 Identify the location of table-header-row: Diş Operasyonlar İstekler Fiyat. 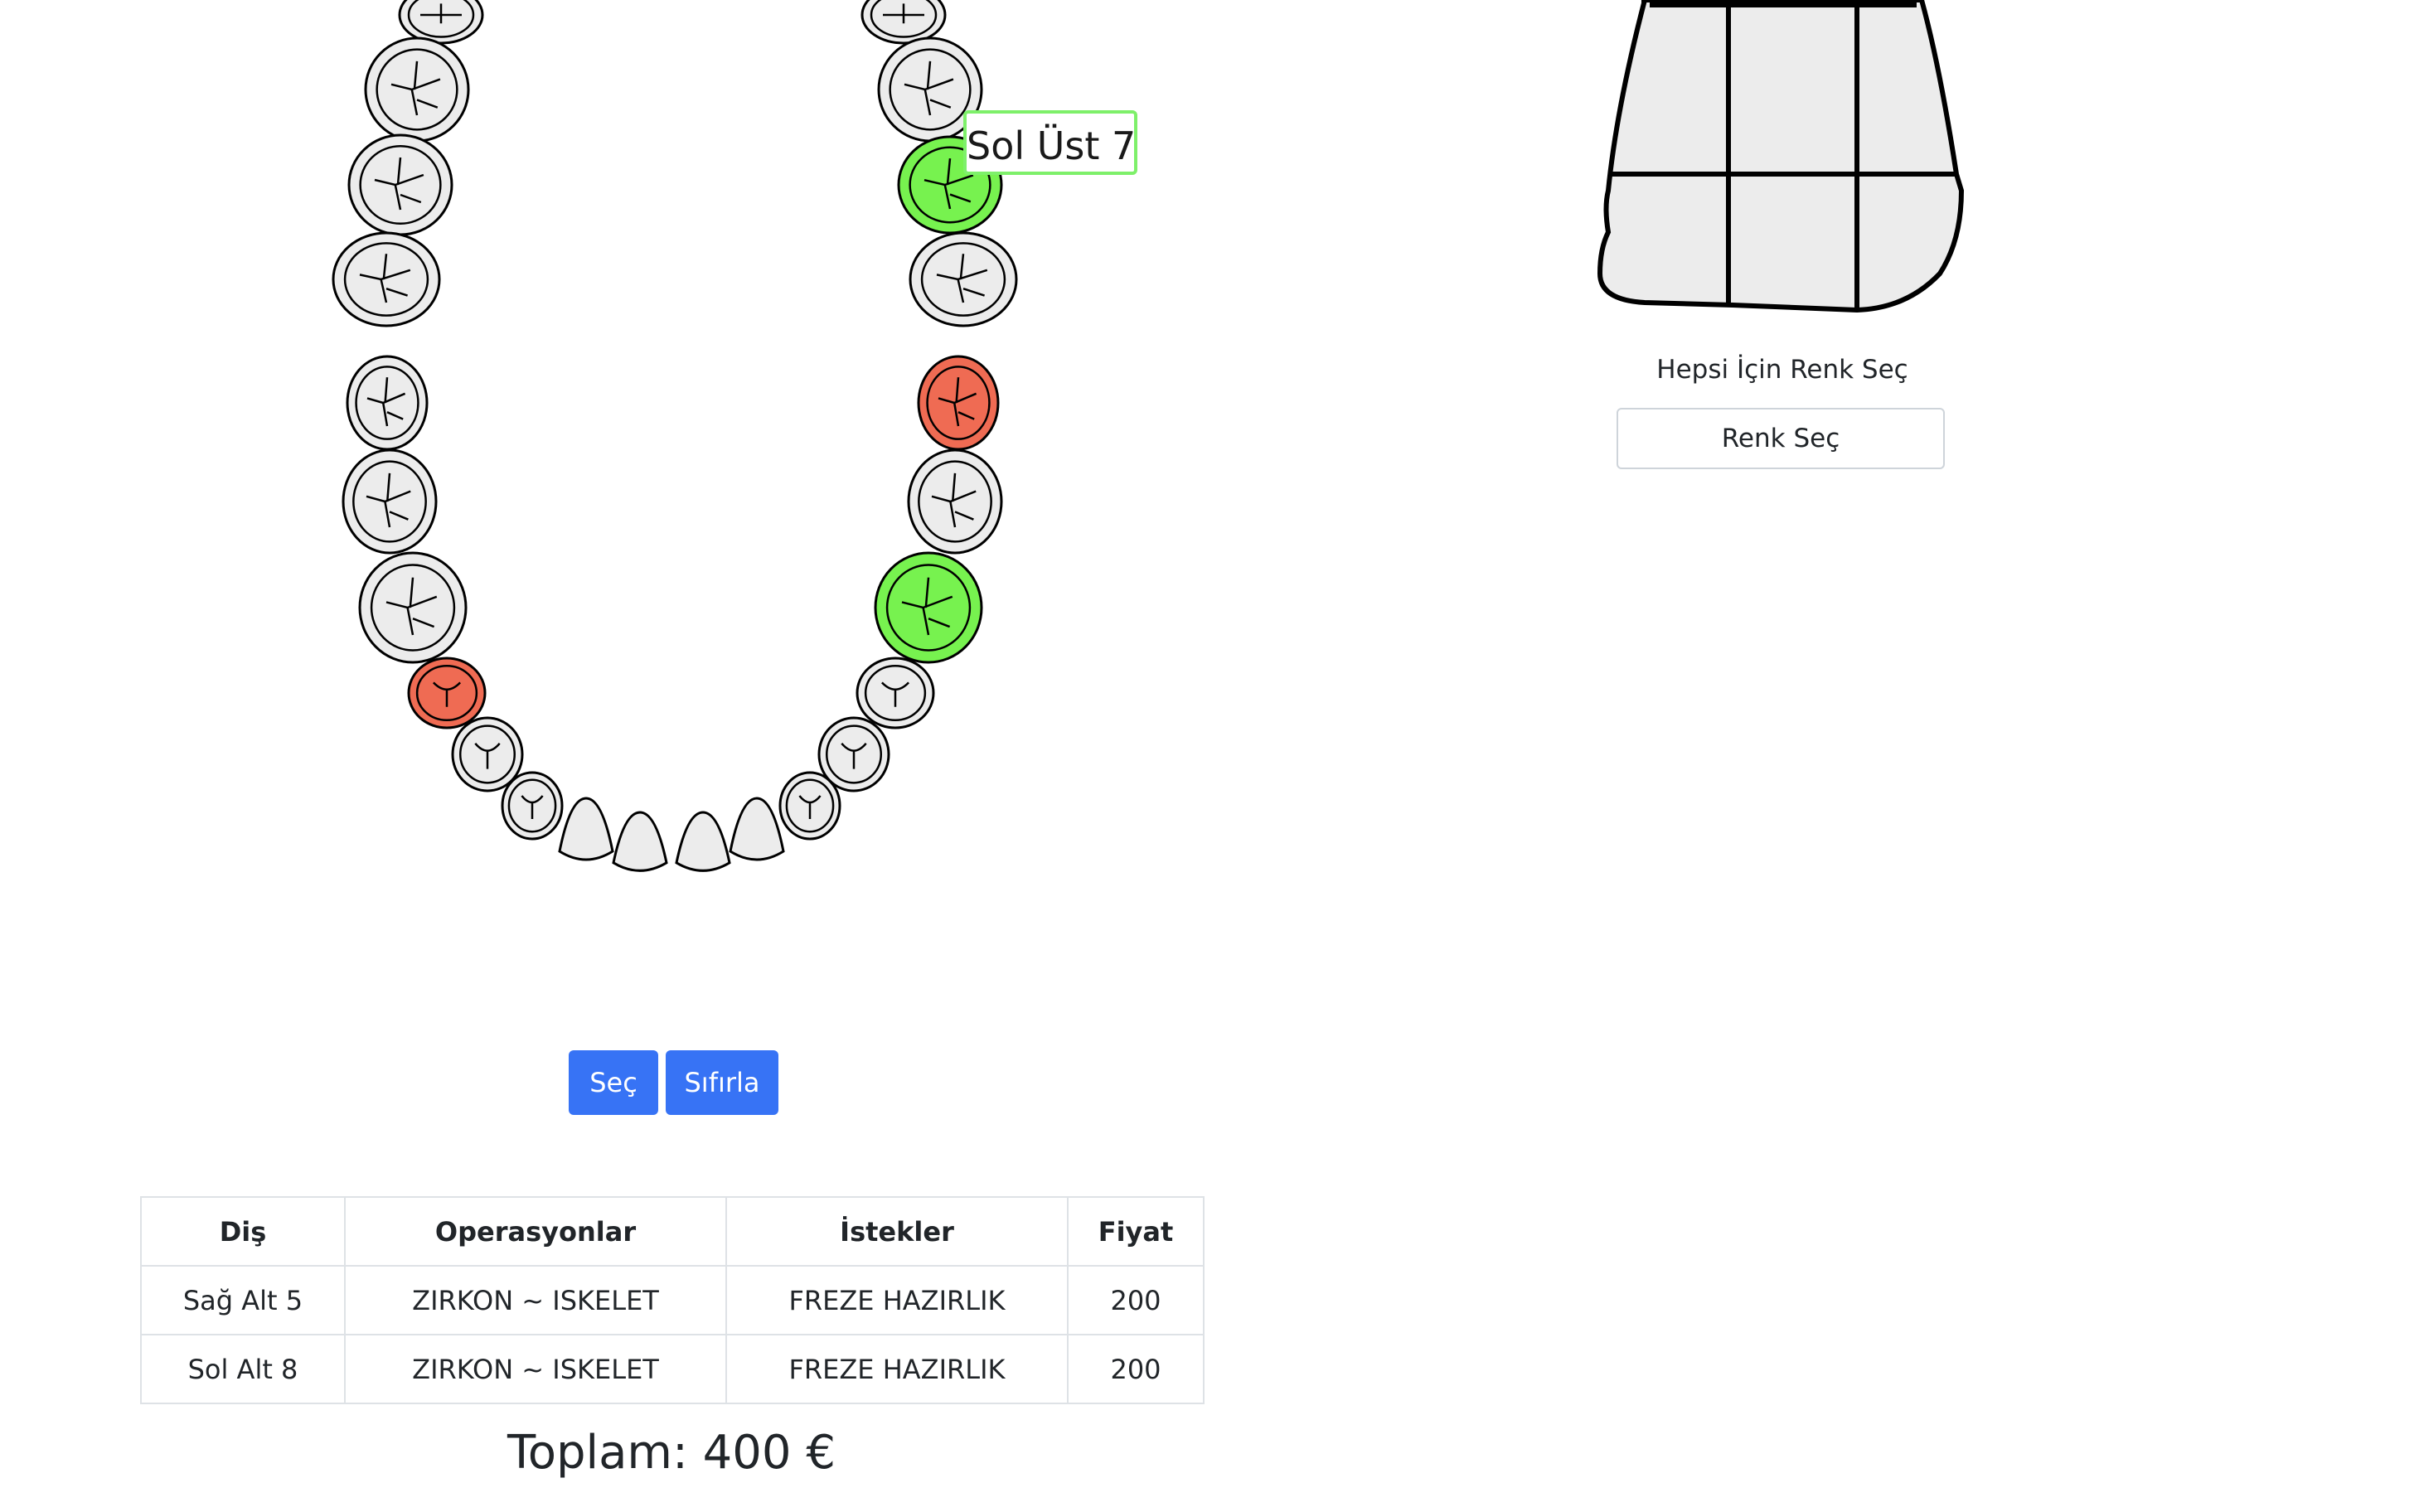
(673, 1231).